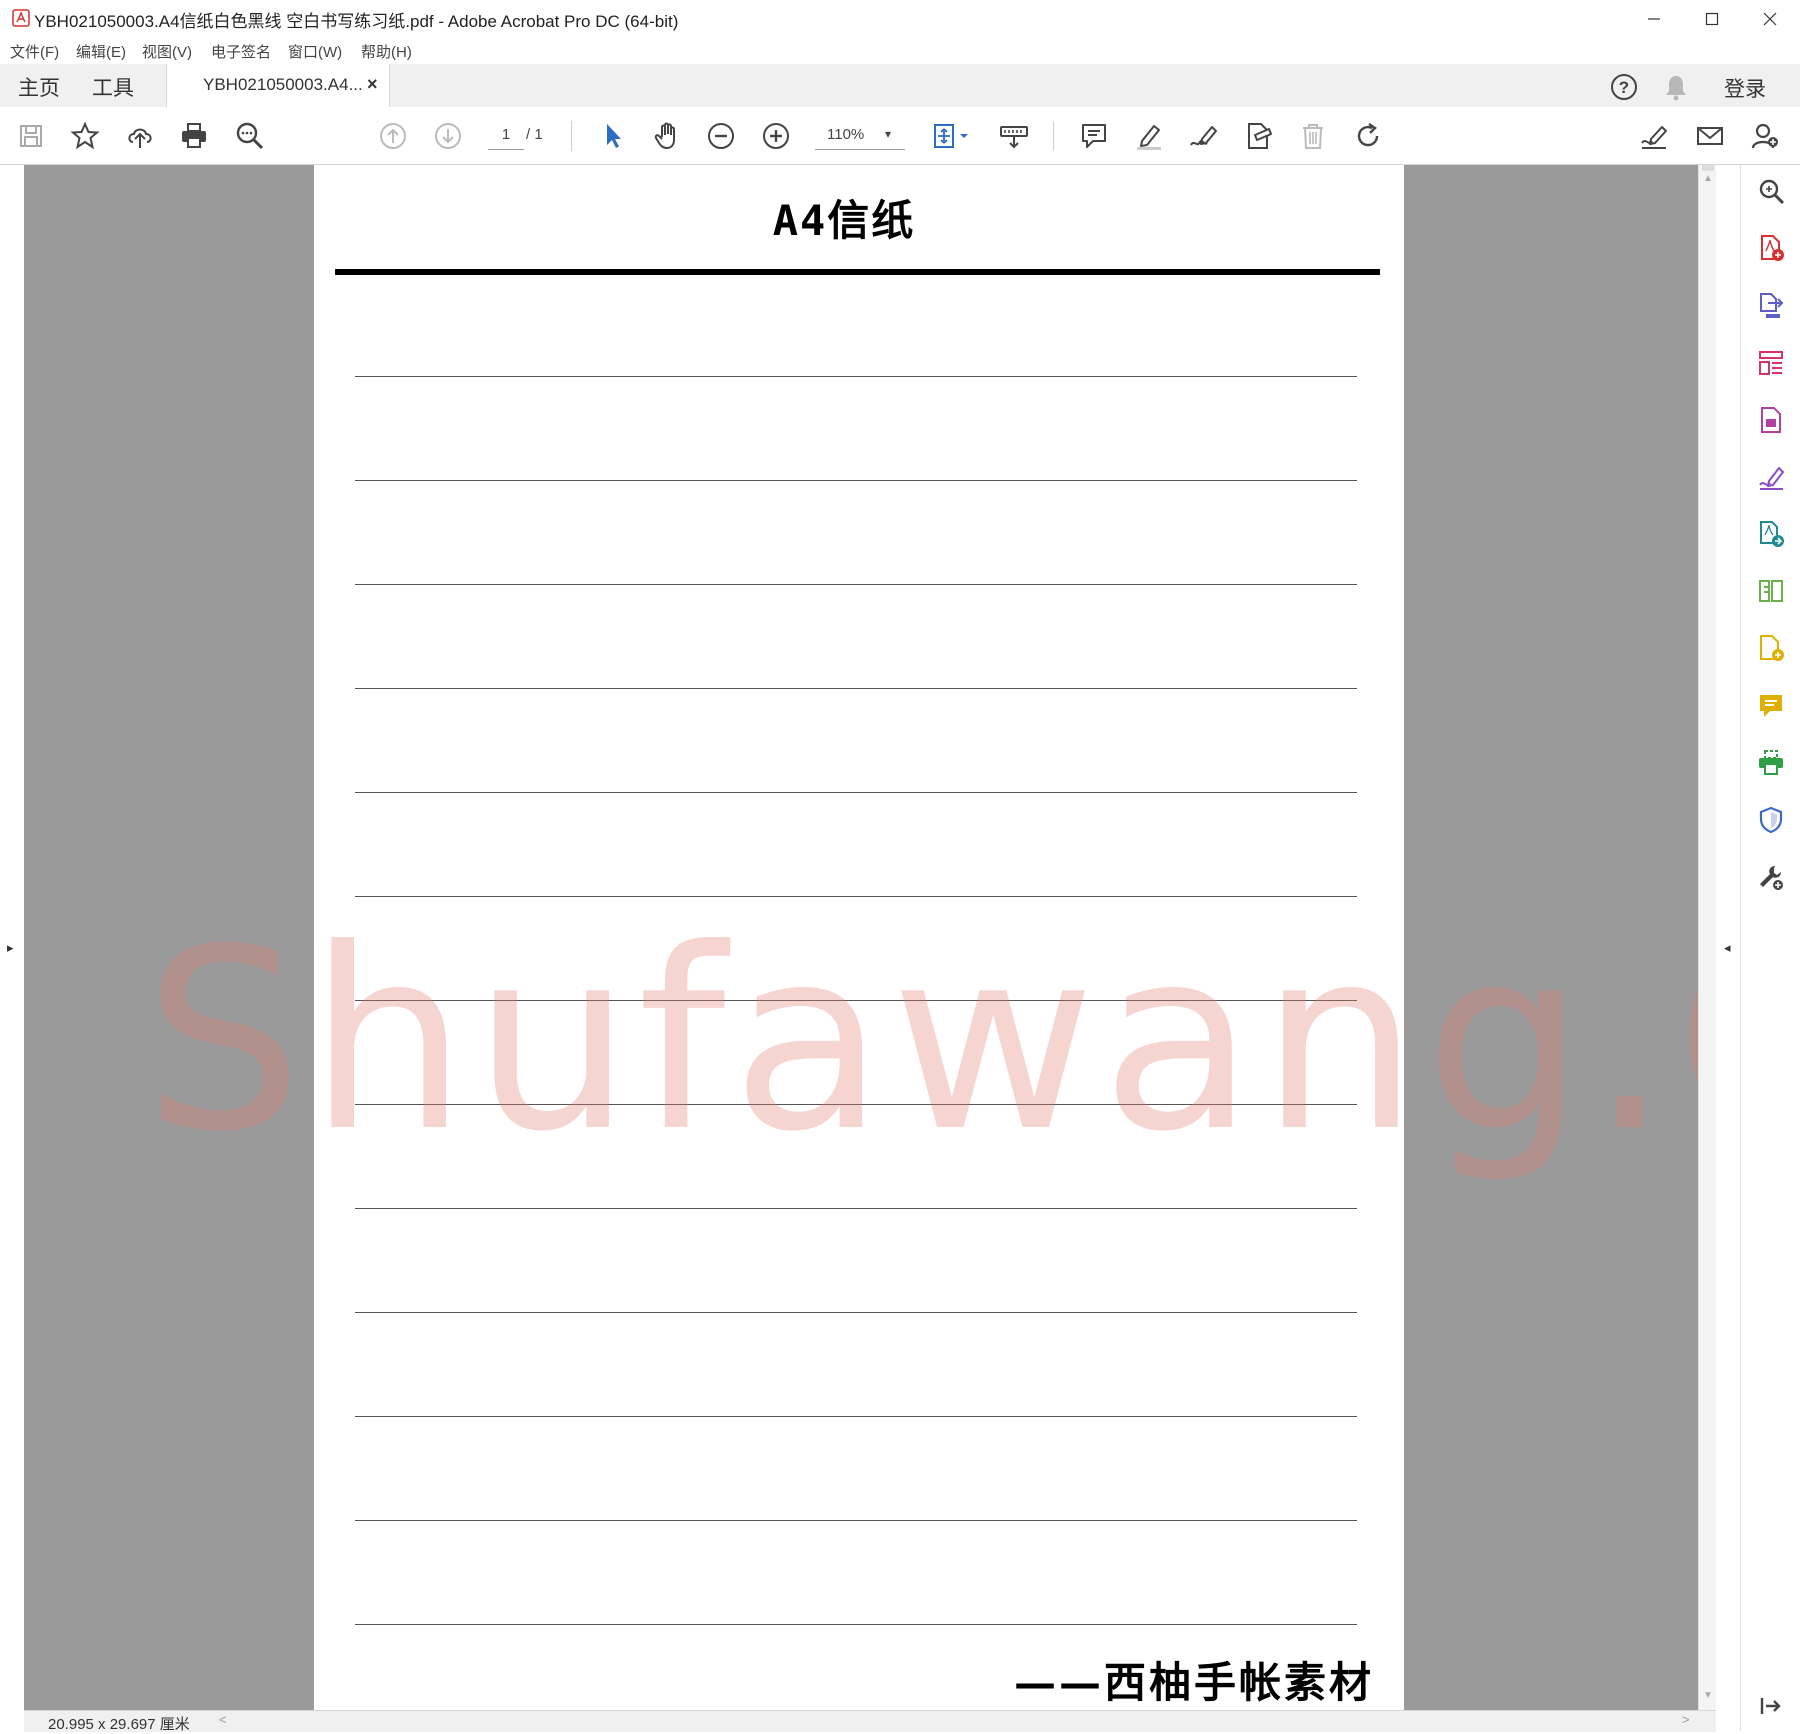 The width and height of the screenshot is (1800, 1734). I want to click on previous-page-button, so click(393, 136).